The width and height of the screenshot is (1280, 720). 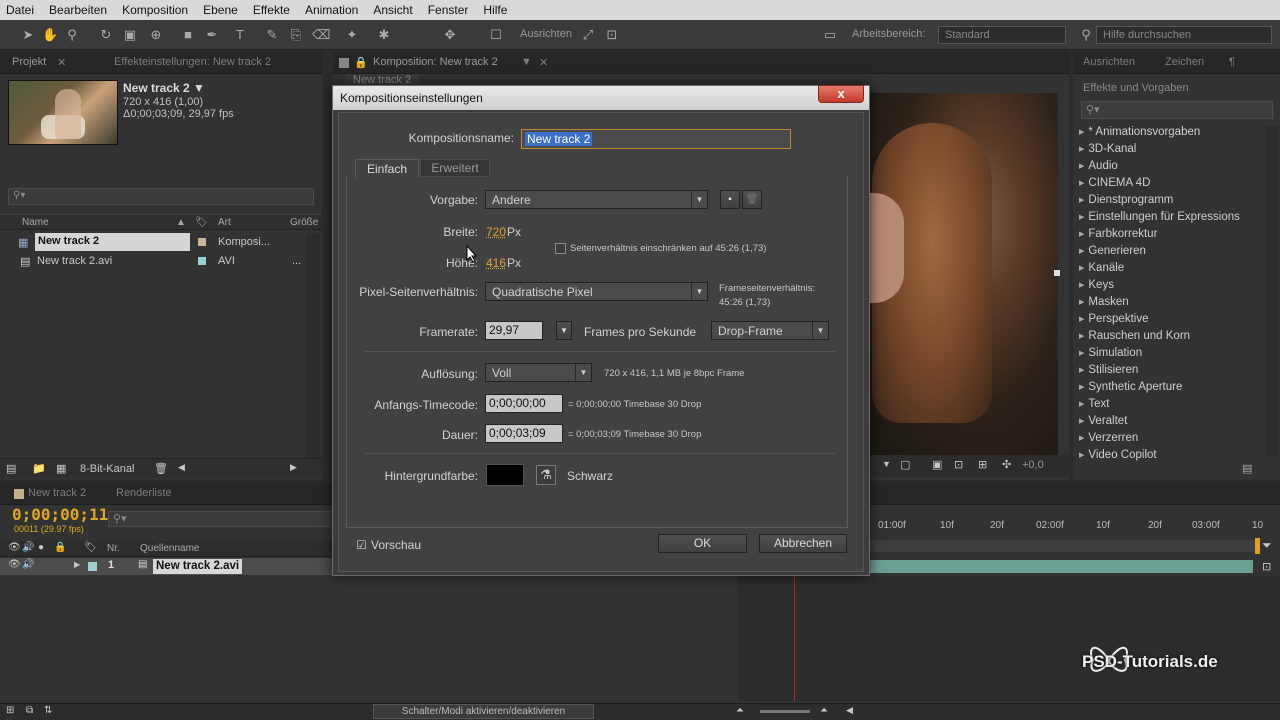 I want to click on eyedropper-icon: ⚗, so click(x=546, y=475).